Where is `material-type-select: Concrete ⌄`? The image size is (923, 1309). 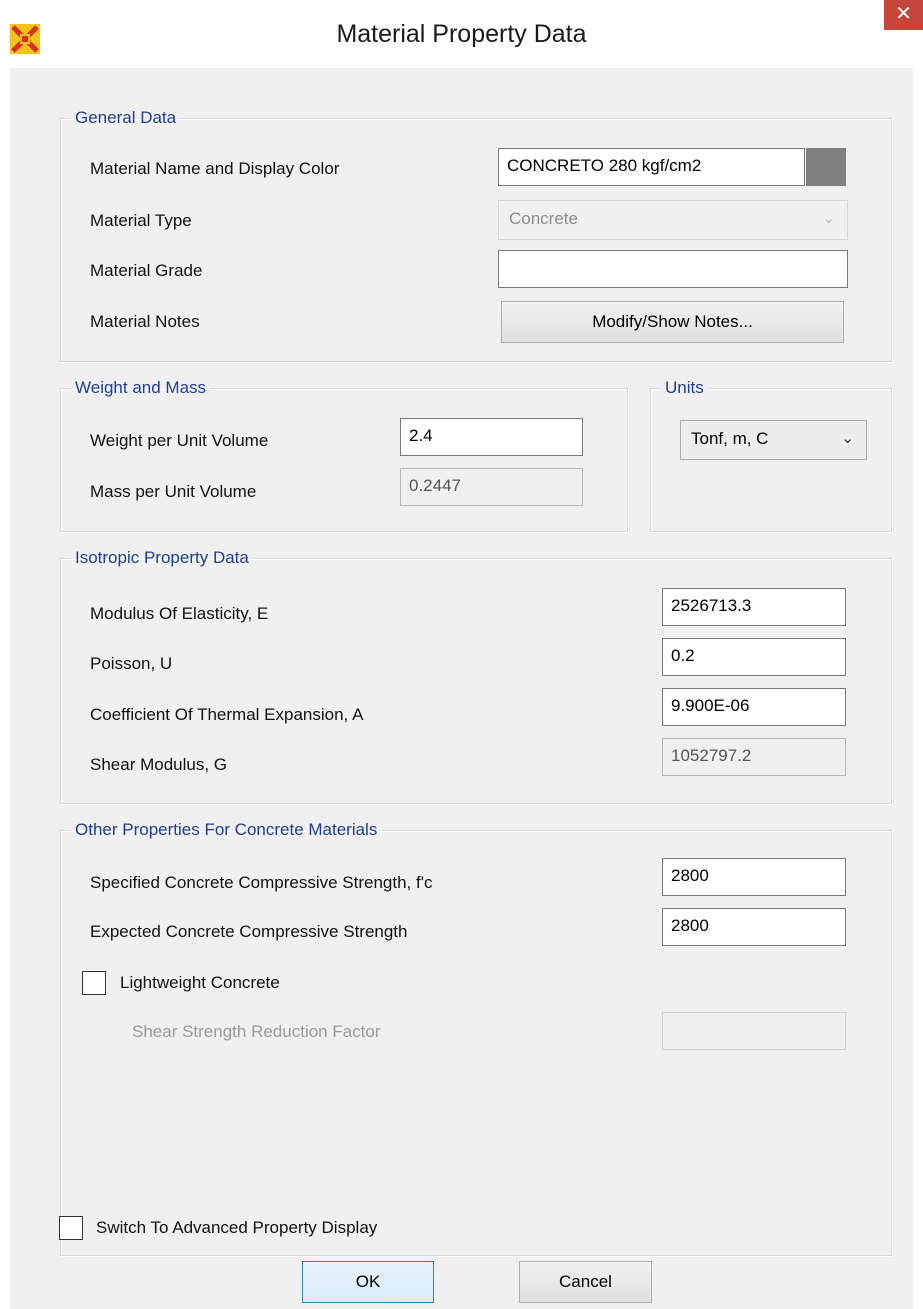
material-type-select: Concrete ⌄ is located at coordinates (673, 220).